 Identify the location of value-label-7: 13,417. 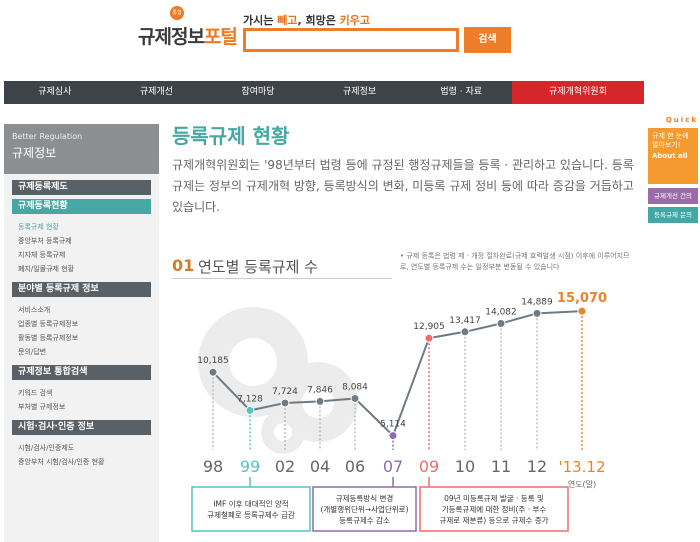
(465, 321).